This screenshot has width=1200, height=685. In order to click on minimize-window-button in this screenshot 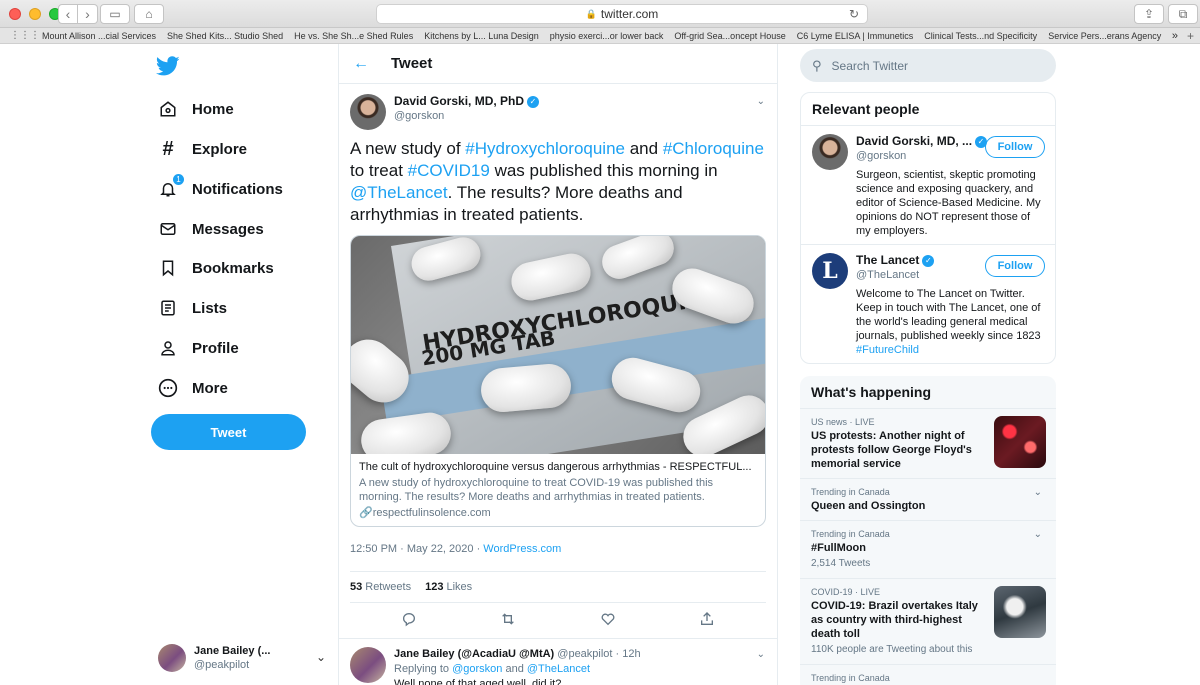, I will do `click(35, 14)`.